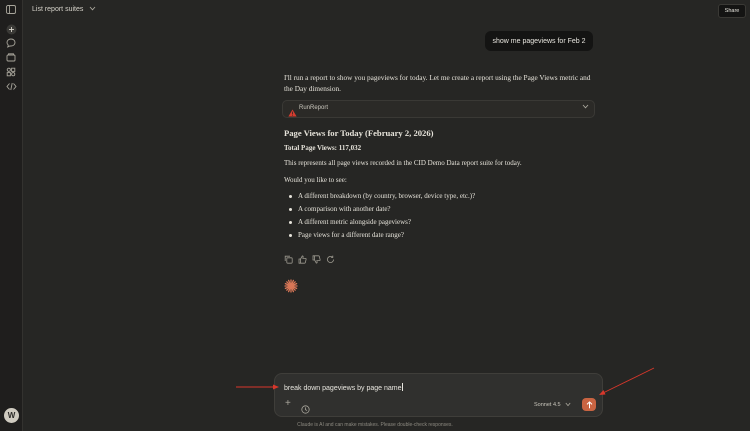 Image resolution: width=750 pixels, height=431 pixels. I want to click on thumbs-down-icon, so click(316, 259).